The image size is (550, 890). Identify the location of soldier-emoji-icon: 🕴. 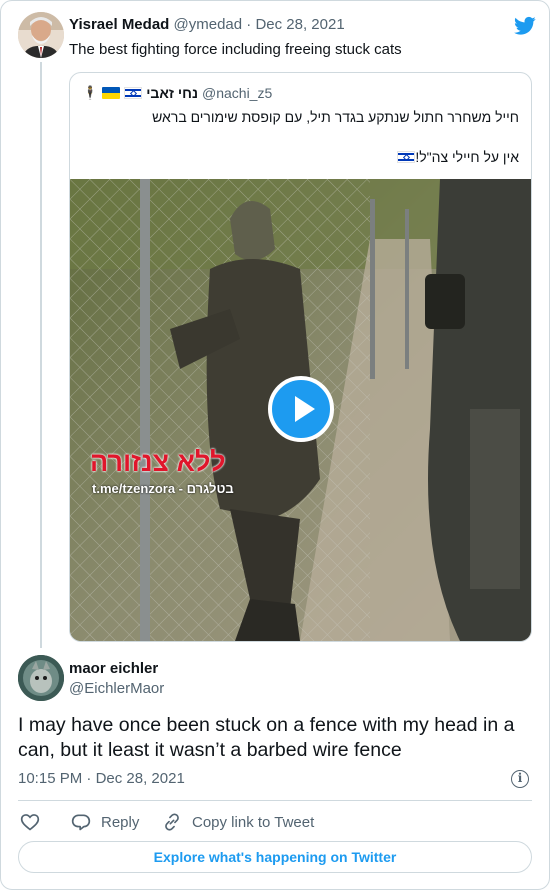
(90, 92).